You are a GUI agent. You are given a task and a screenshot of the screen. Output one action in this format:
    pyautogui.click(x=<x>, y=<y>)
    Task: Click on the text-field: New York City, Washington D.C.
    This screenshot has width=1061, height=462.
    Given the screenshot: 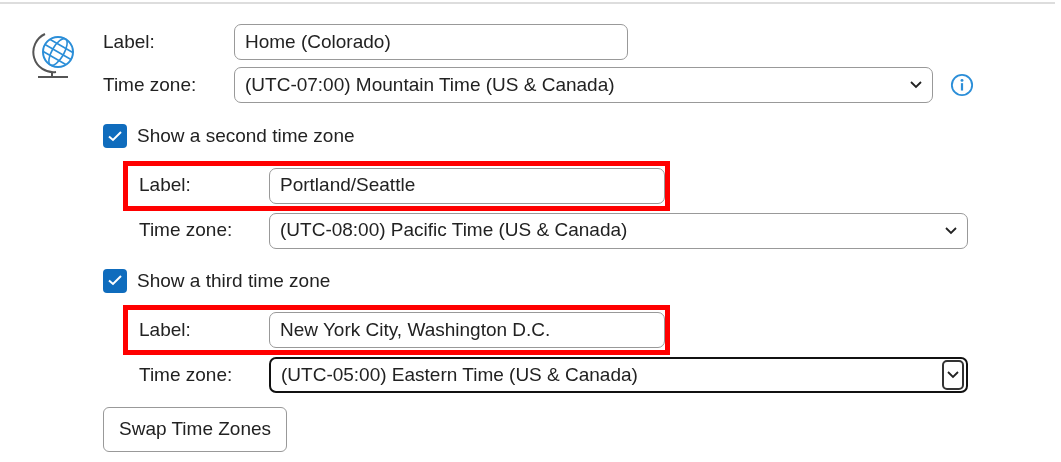 What is the action you would take?
    pyautogui.click(x=467, y=330)
    